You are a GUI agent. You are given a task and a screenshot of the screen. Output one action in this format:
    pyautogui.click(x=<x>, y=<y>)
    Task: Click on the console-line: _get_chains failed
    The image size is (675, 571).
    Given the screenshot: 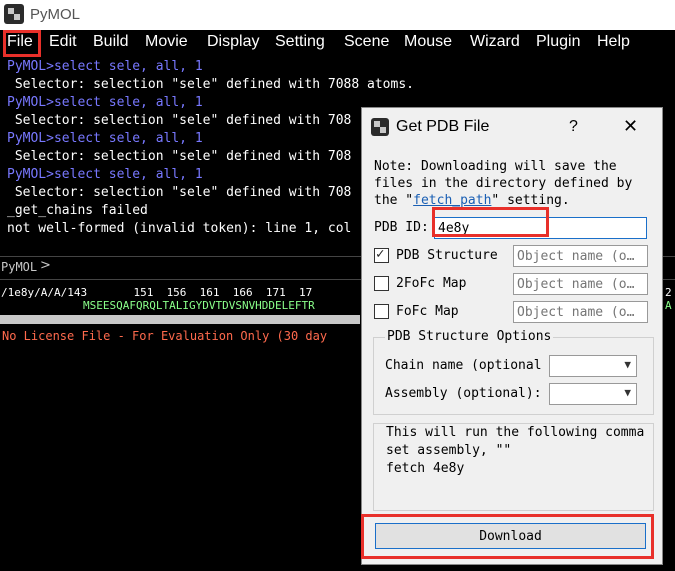 What is the action you would take?
    pyautogui.click(x=77, y=210)
    